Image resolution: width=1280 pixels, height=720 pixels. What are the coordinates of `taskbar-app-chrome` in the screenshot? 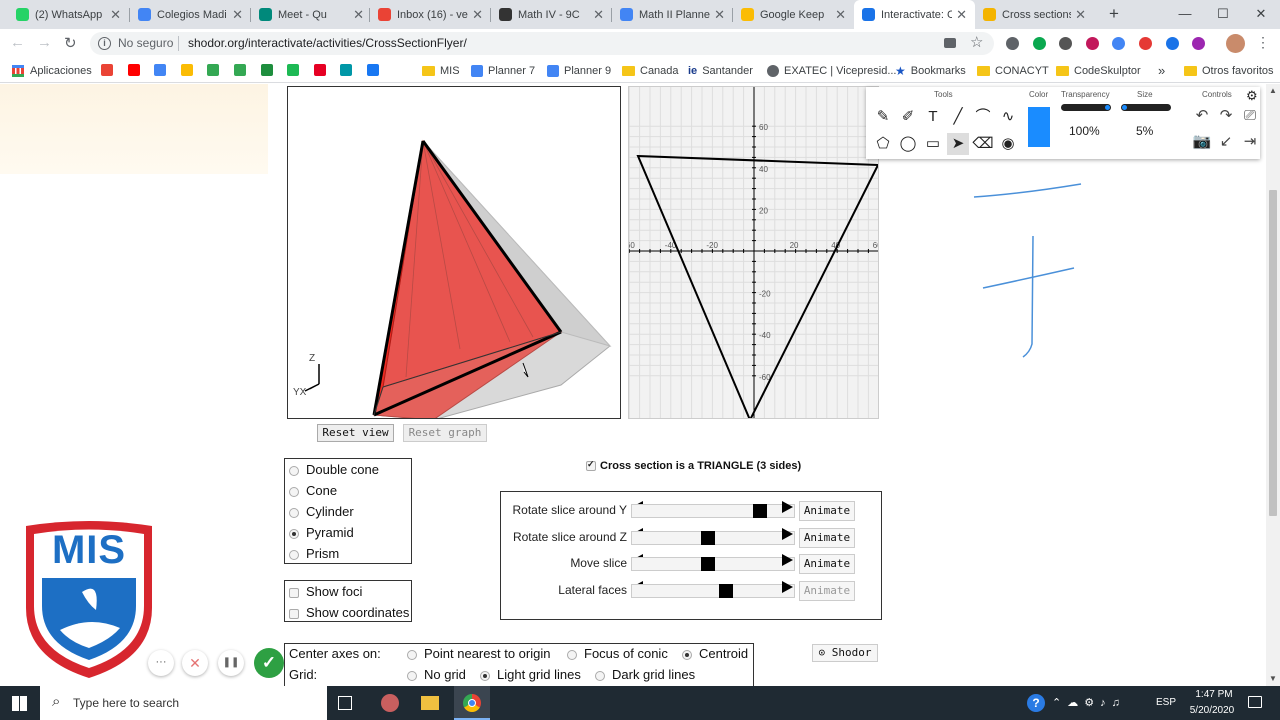 It's located at (472, 703).